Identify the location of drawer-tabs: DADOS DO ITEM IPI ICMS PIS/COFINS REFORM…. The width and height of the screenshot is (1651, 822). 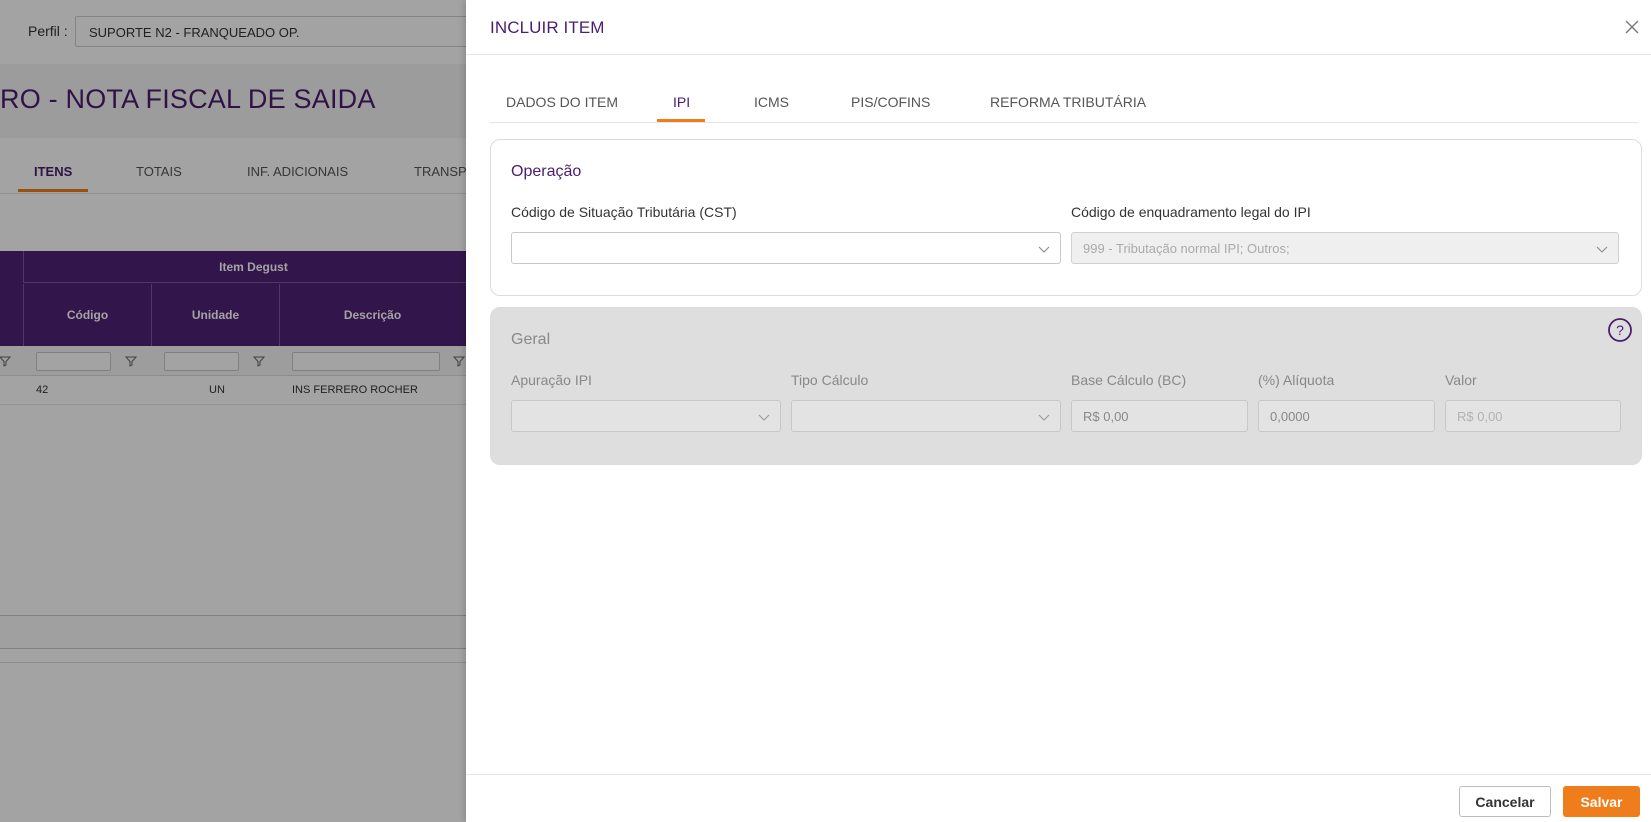
(1064, 105).